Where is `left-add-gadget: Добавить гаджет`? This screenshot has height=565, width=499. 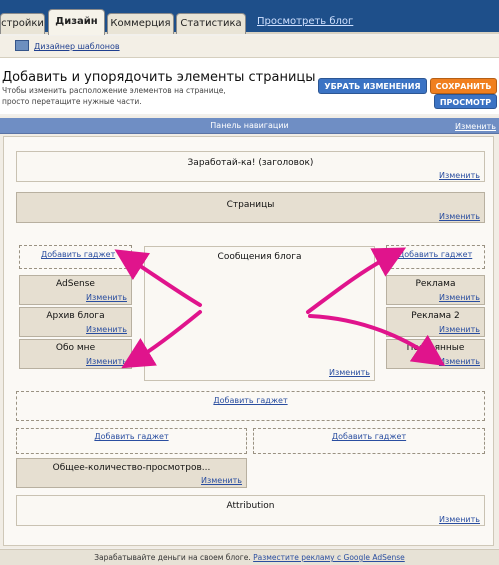 left-add-gadget: Добавить гаджет is located at coordinates (75, 257).